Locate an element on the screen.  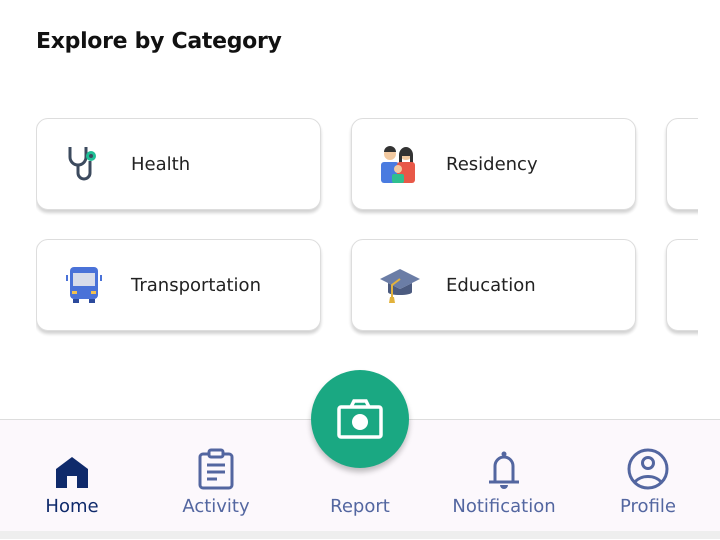
nav-label: Report is located at coordinates (360, 506).